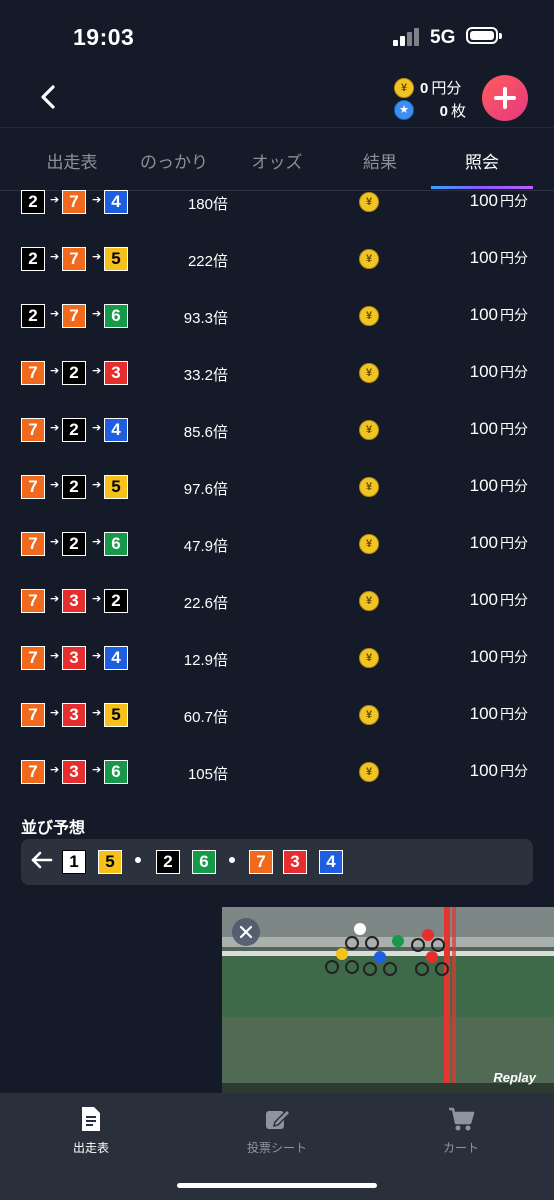 The height and width of the screenshot is (1200, 554). I want to click on home-indicator, so click(277, 1185).